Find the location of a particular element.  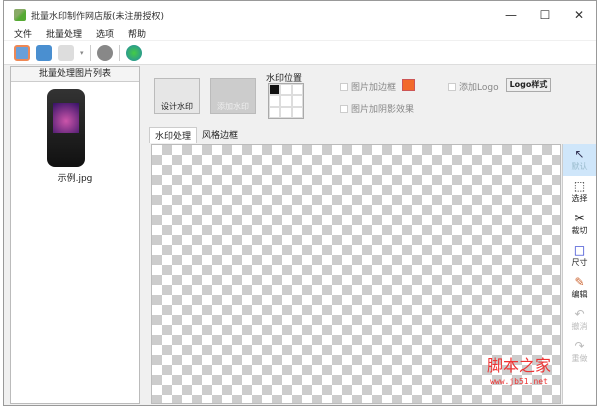

edit-icon: ✎ is located at coordinates (579, 282).